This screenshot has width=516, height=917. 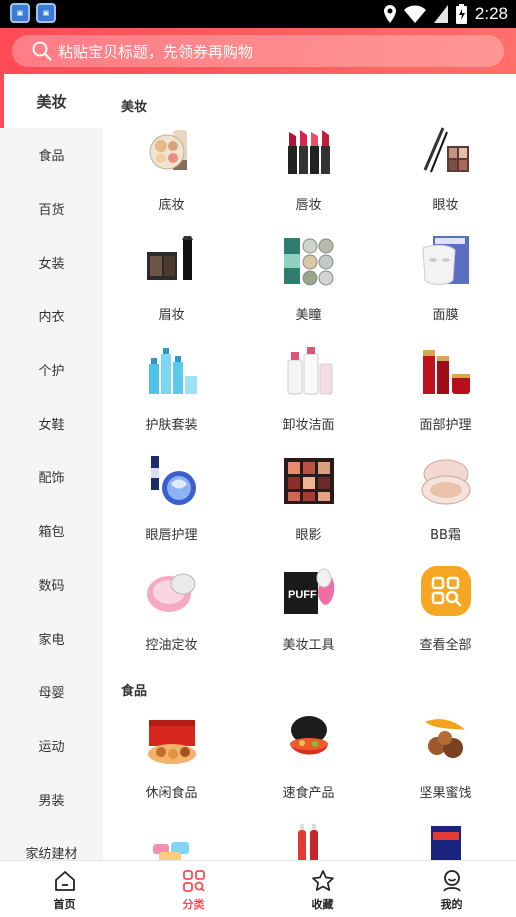 I want to click on category-item-label: 美妆工具, so click(x=308, y=645).